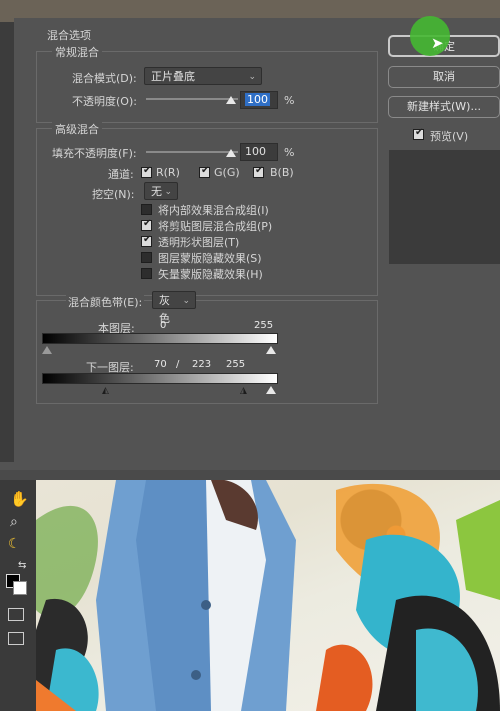 The image size is (500, 711). What do you see at coordinates (444, 207) in the screenshot?
I see `style-preview-swatch` at bounding box center [444, 207].